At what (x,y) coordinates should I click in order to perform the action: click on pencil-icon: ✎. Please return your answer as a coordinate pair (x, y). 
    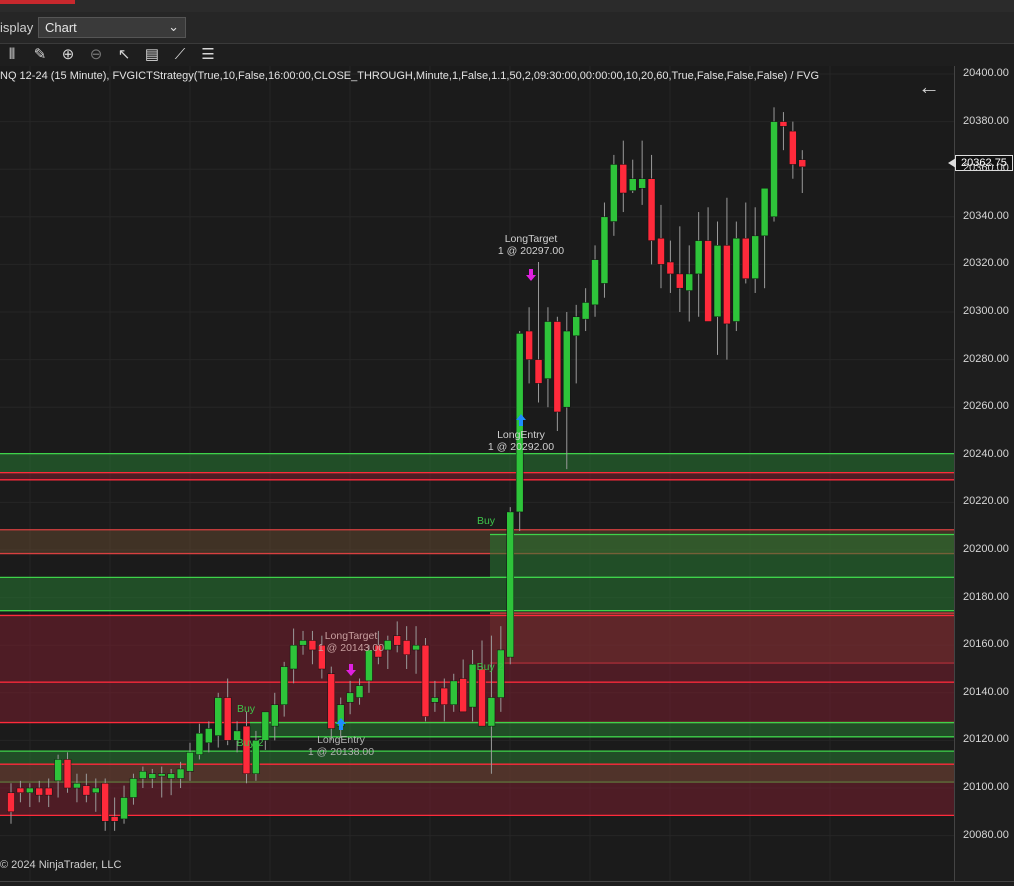
    Looking at the image, I should click on (40, 55).